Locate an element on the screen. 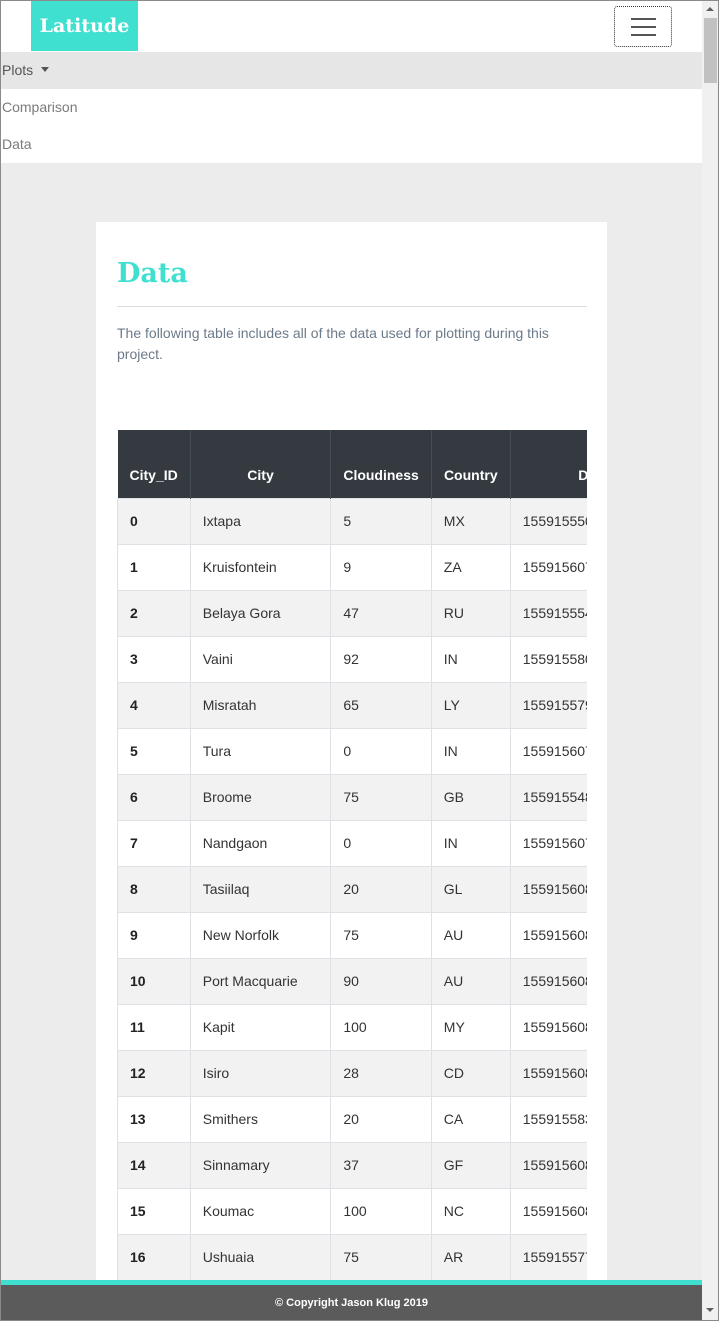 This screenshot has width=719, height=1321. cell-city-id: 11 is located at coordinates (154, 1027).